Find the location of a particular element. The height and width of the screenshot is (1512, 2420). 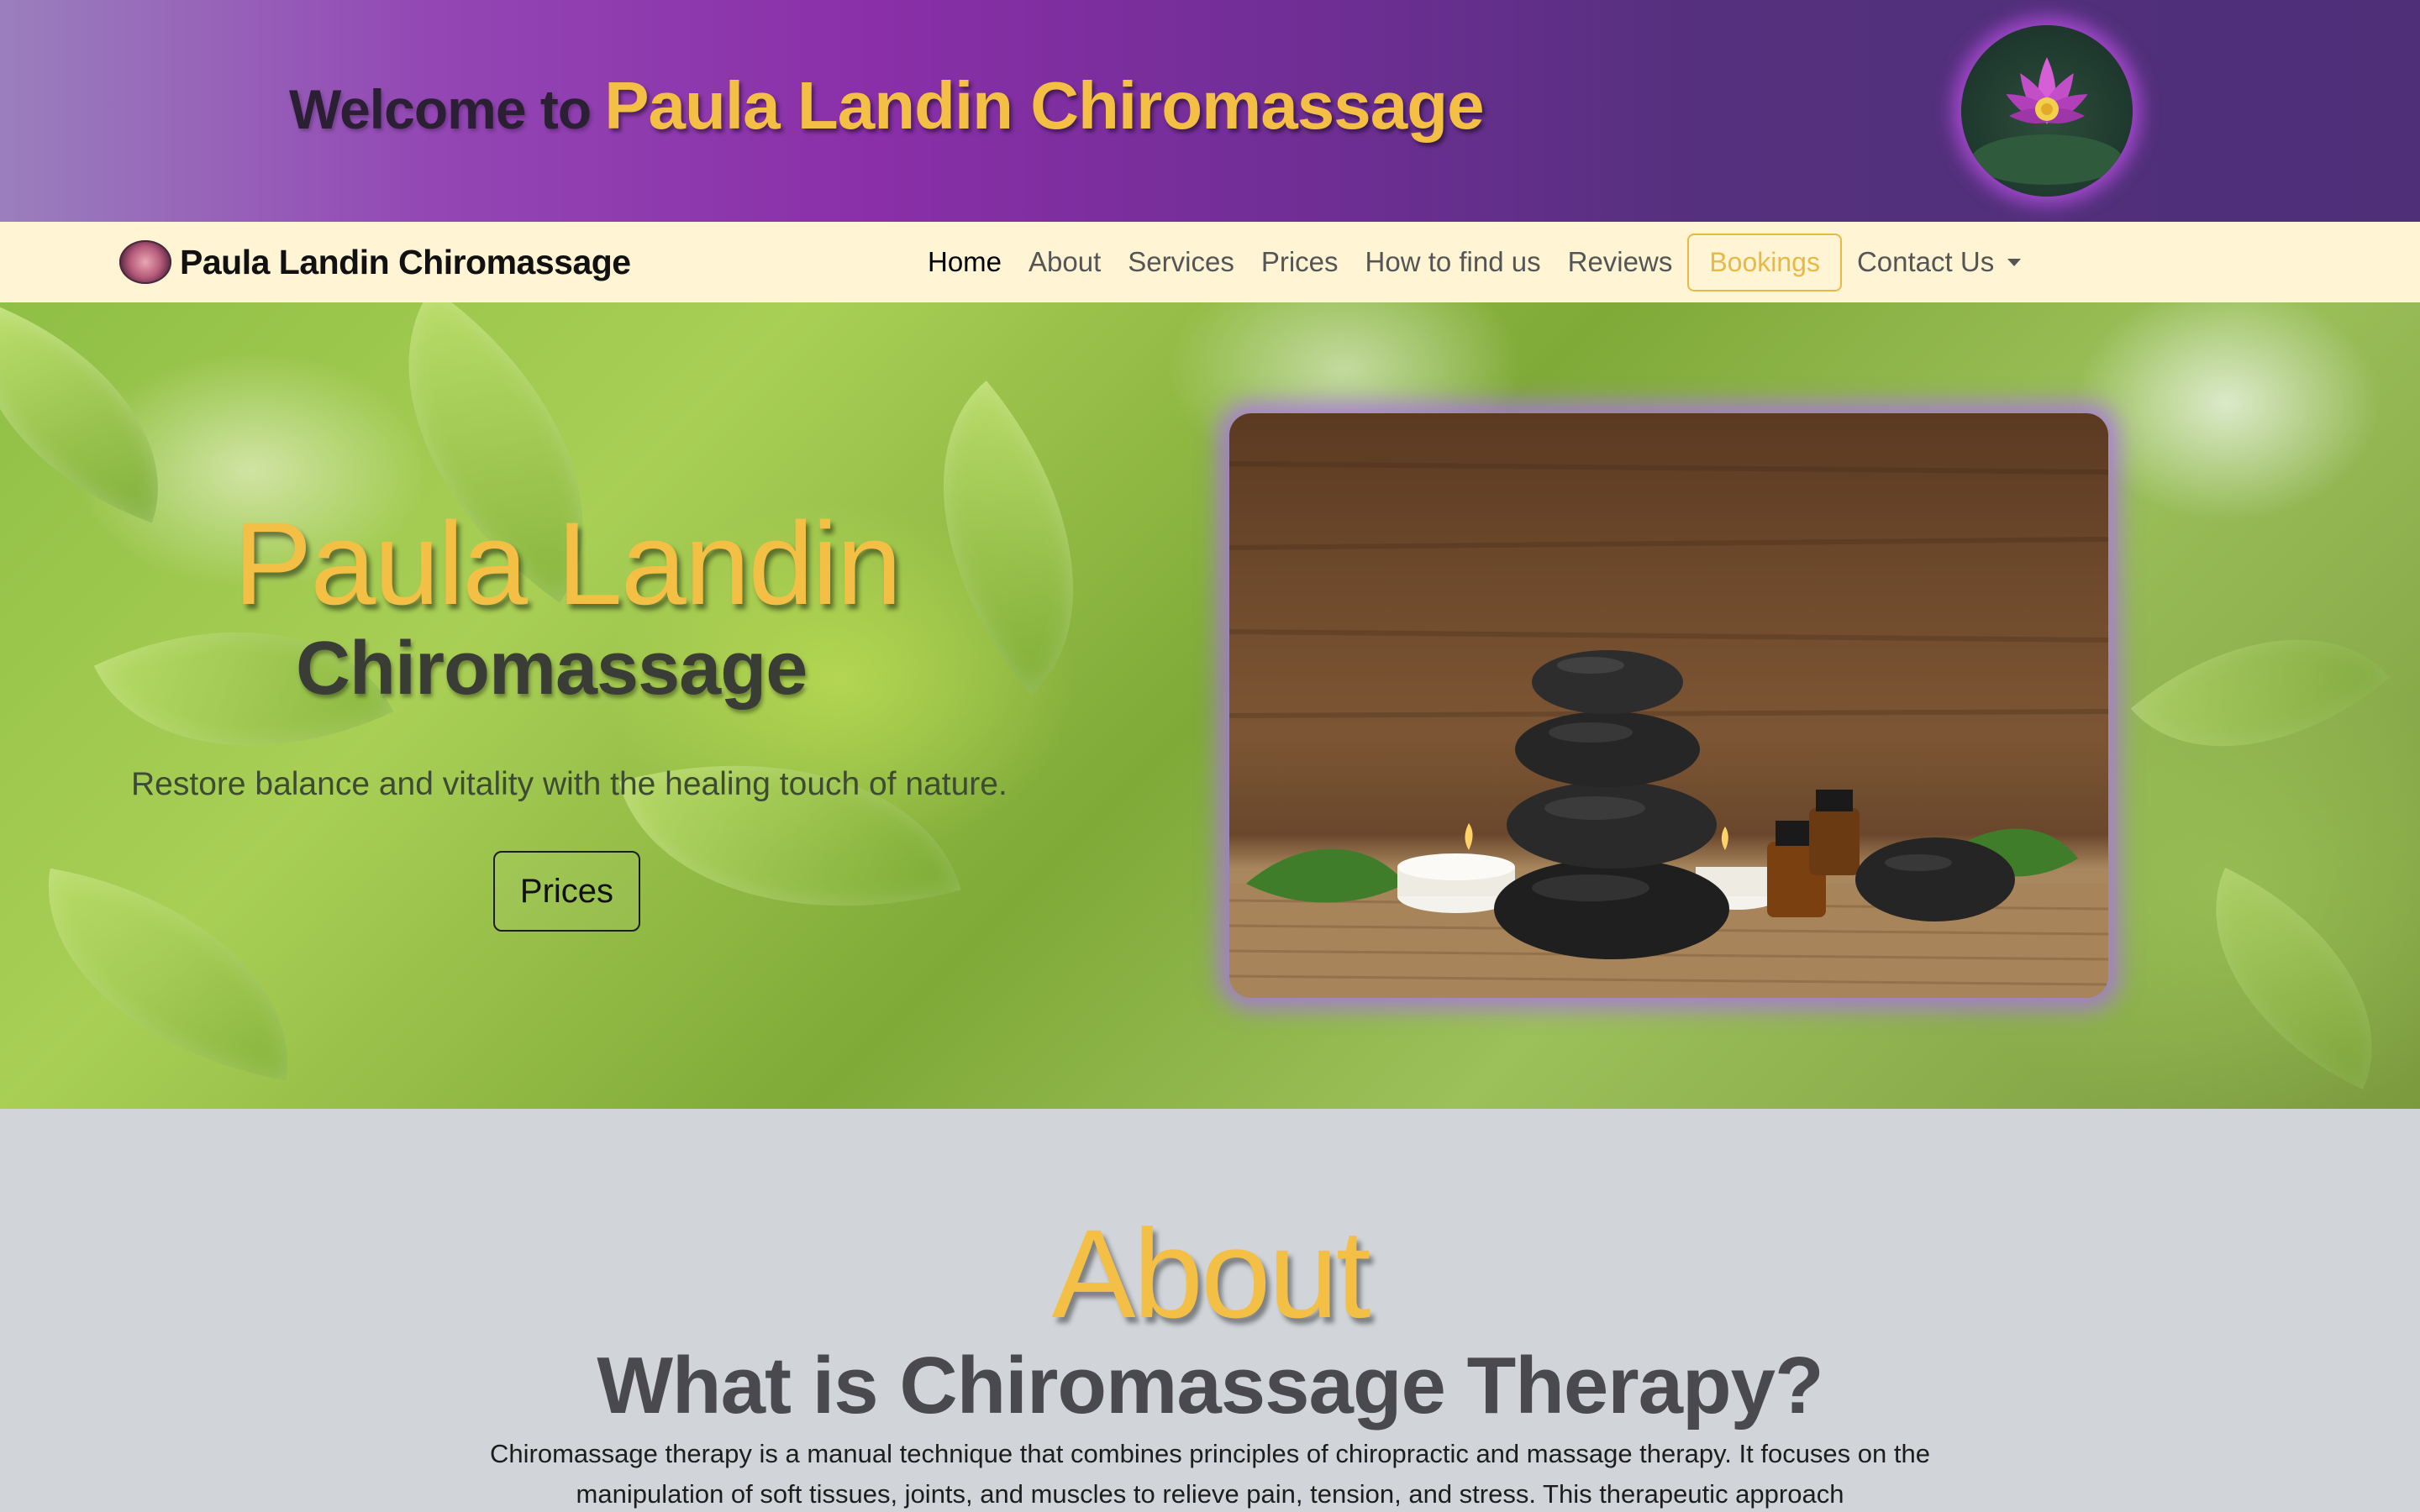

lotus-flower-icon is located at coordinates (2047, 111).